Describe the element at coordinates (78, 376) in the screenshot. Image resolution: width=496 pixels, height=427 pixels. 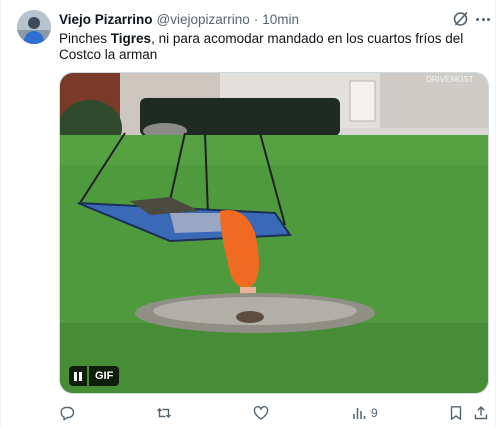
I see `pause-icon` at that location.